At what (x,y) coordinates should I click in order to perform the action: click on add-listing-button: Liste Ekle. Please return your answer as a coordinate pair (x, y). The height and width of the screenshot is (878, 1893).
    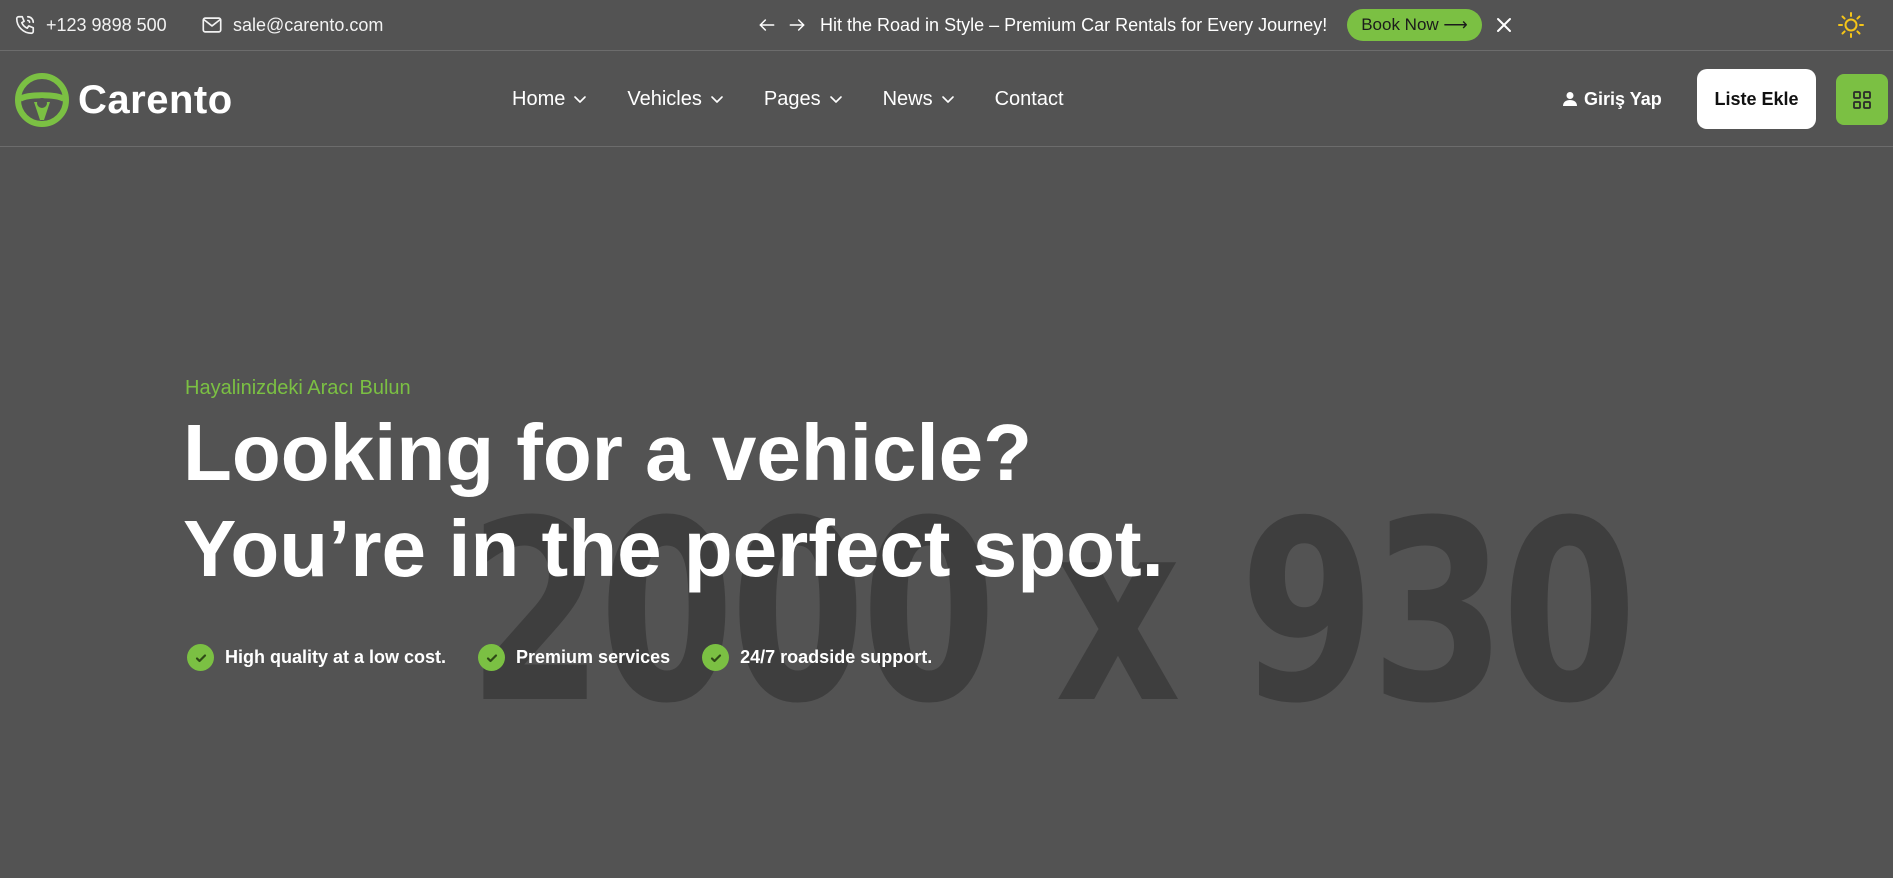
    Looking at the image, I should click on (1756, 99).